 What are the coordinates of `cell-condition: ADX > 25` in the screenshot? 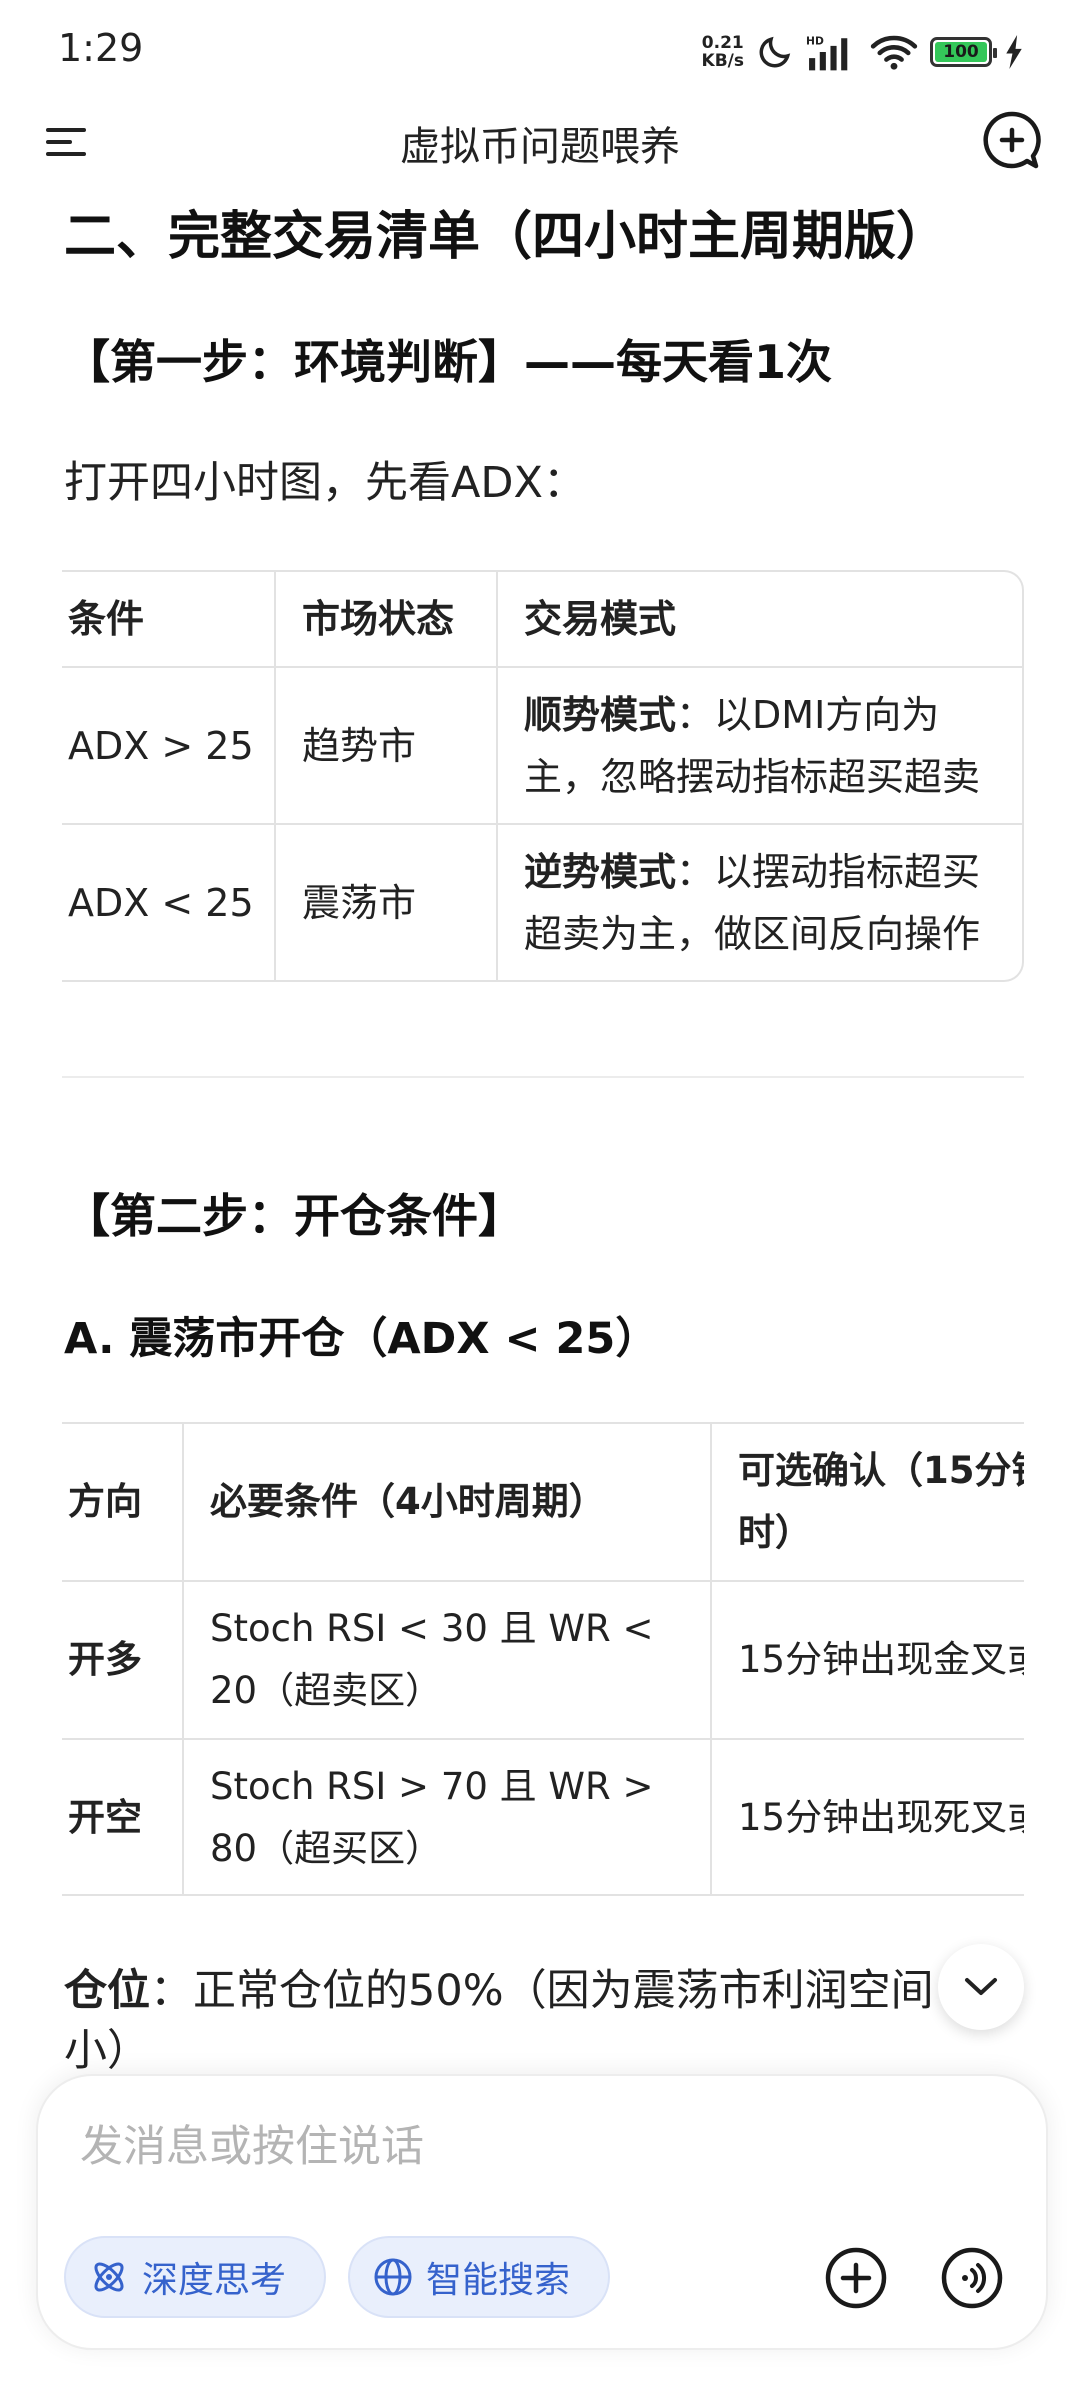 It's located at (169, 745).